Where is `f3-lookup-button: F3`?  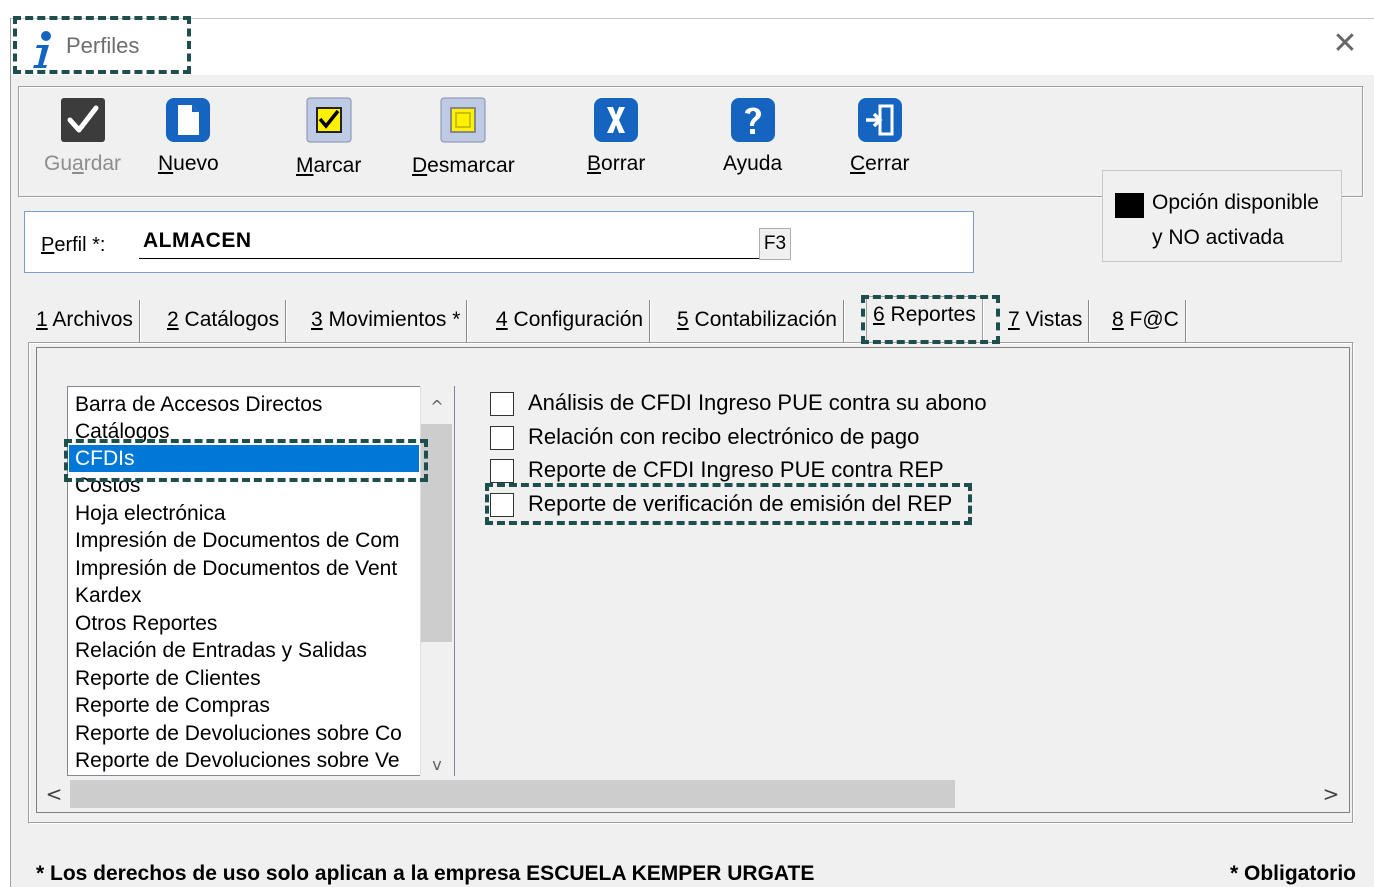 f3-lookup-button: F3 is located at coordinates (775, 244).